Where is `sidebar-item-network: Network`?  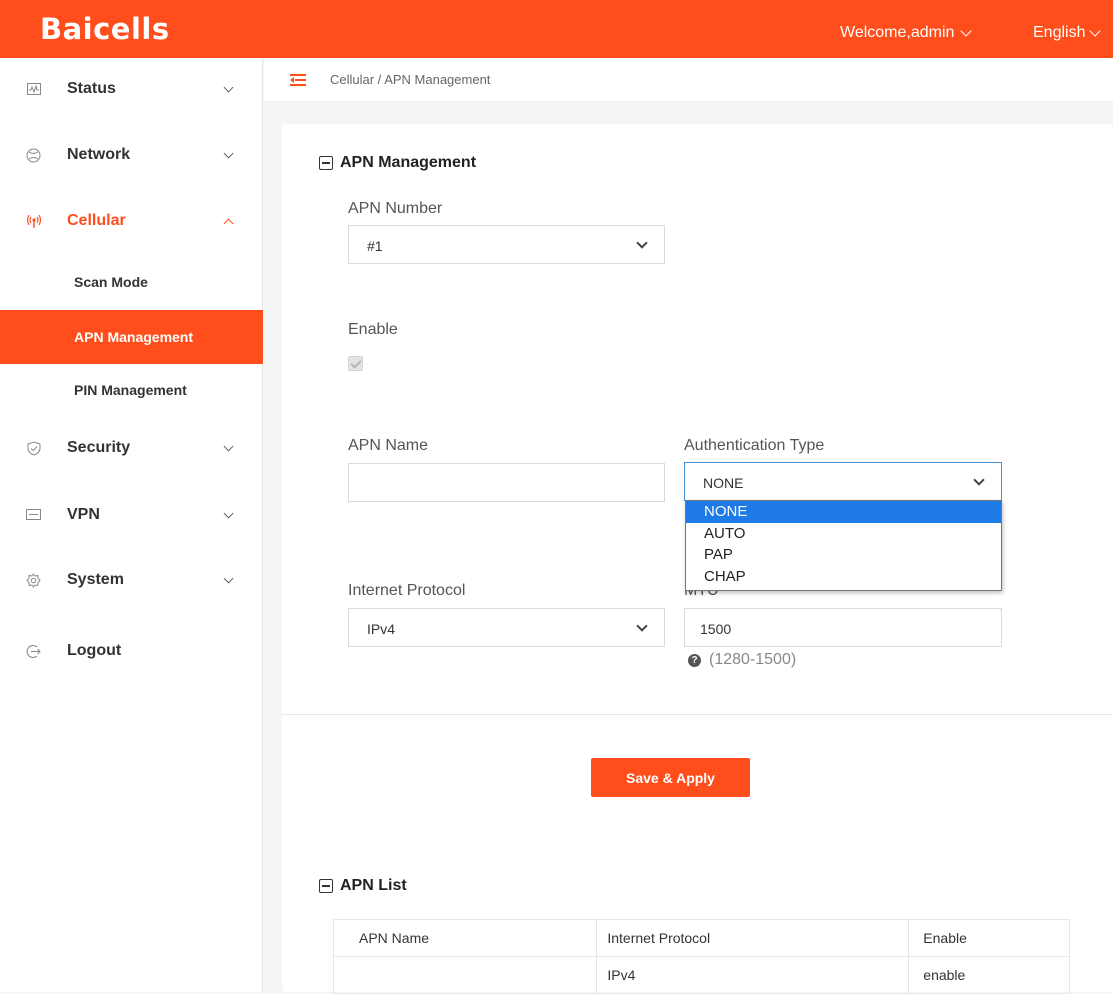
sidebar-item-network: Network is located at coordinates (131, 155).